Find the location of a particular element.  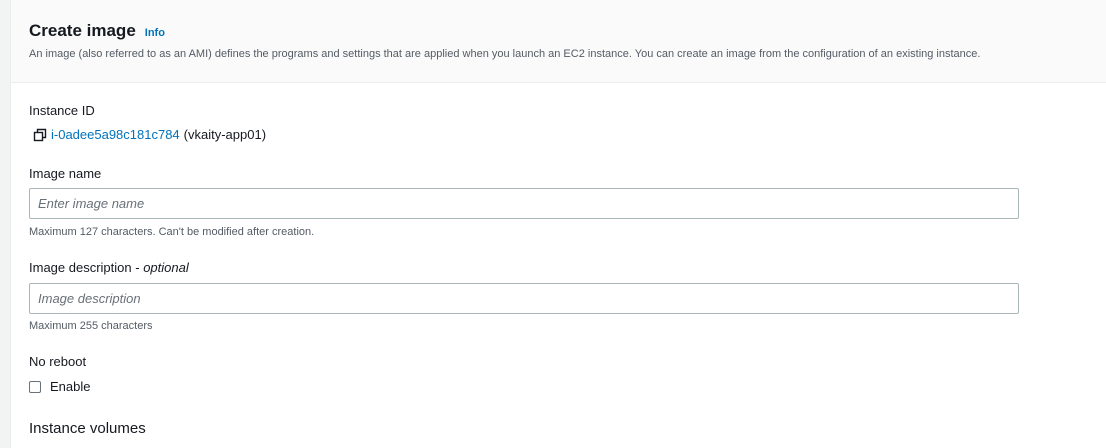

no-reboot-checkbox is located at coordinates (35, 386).